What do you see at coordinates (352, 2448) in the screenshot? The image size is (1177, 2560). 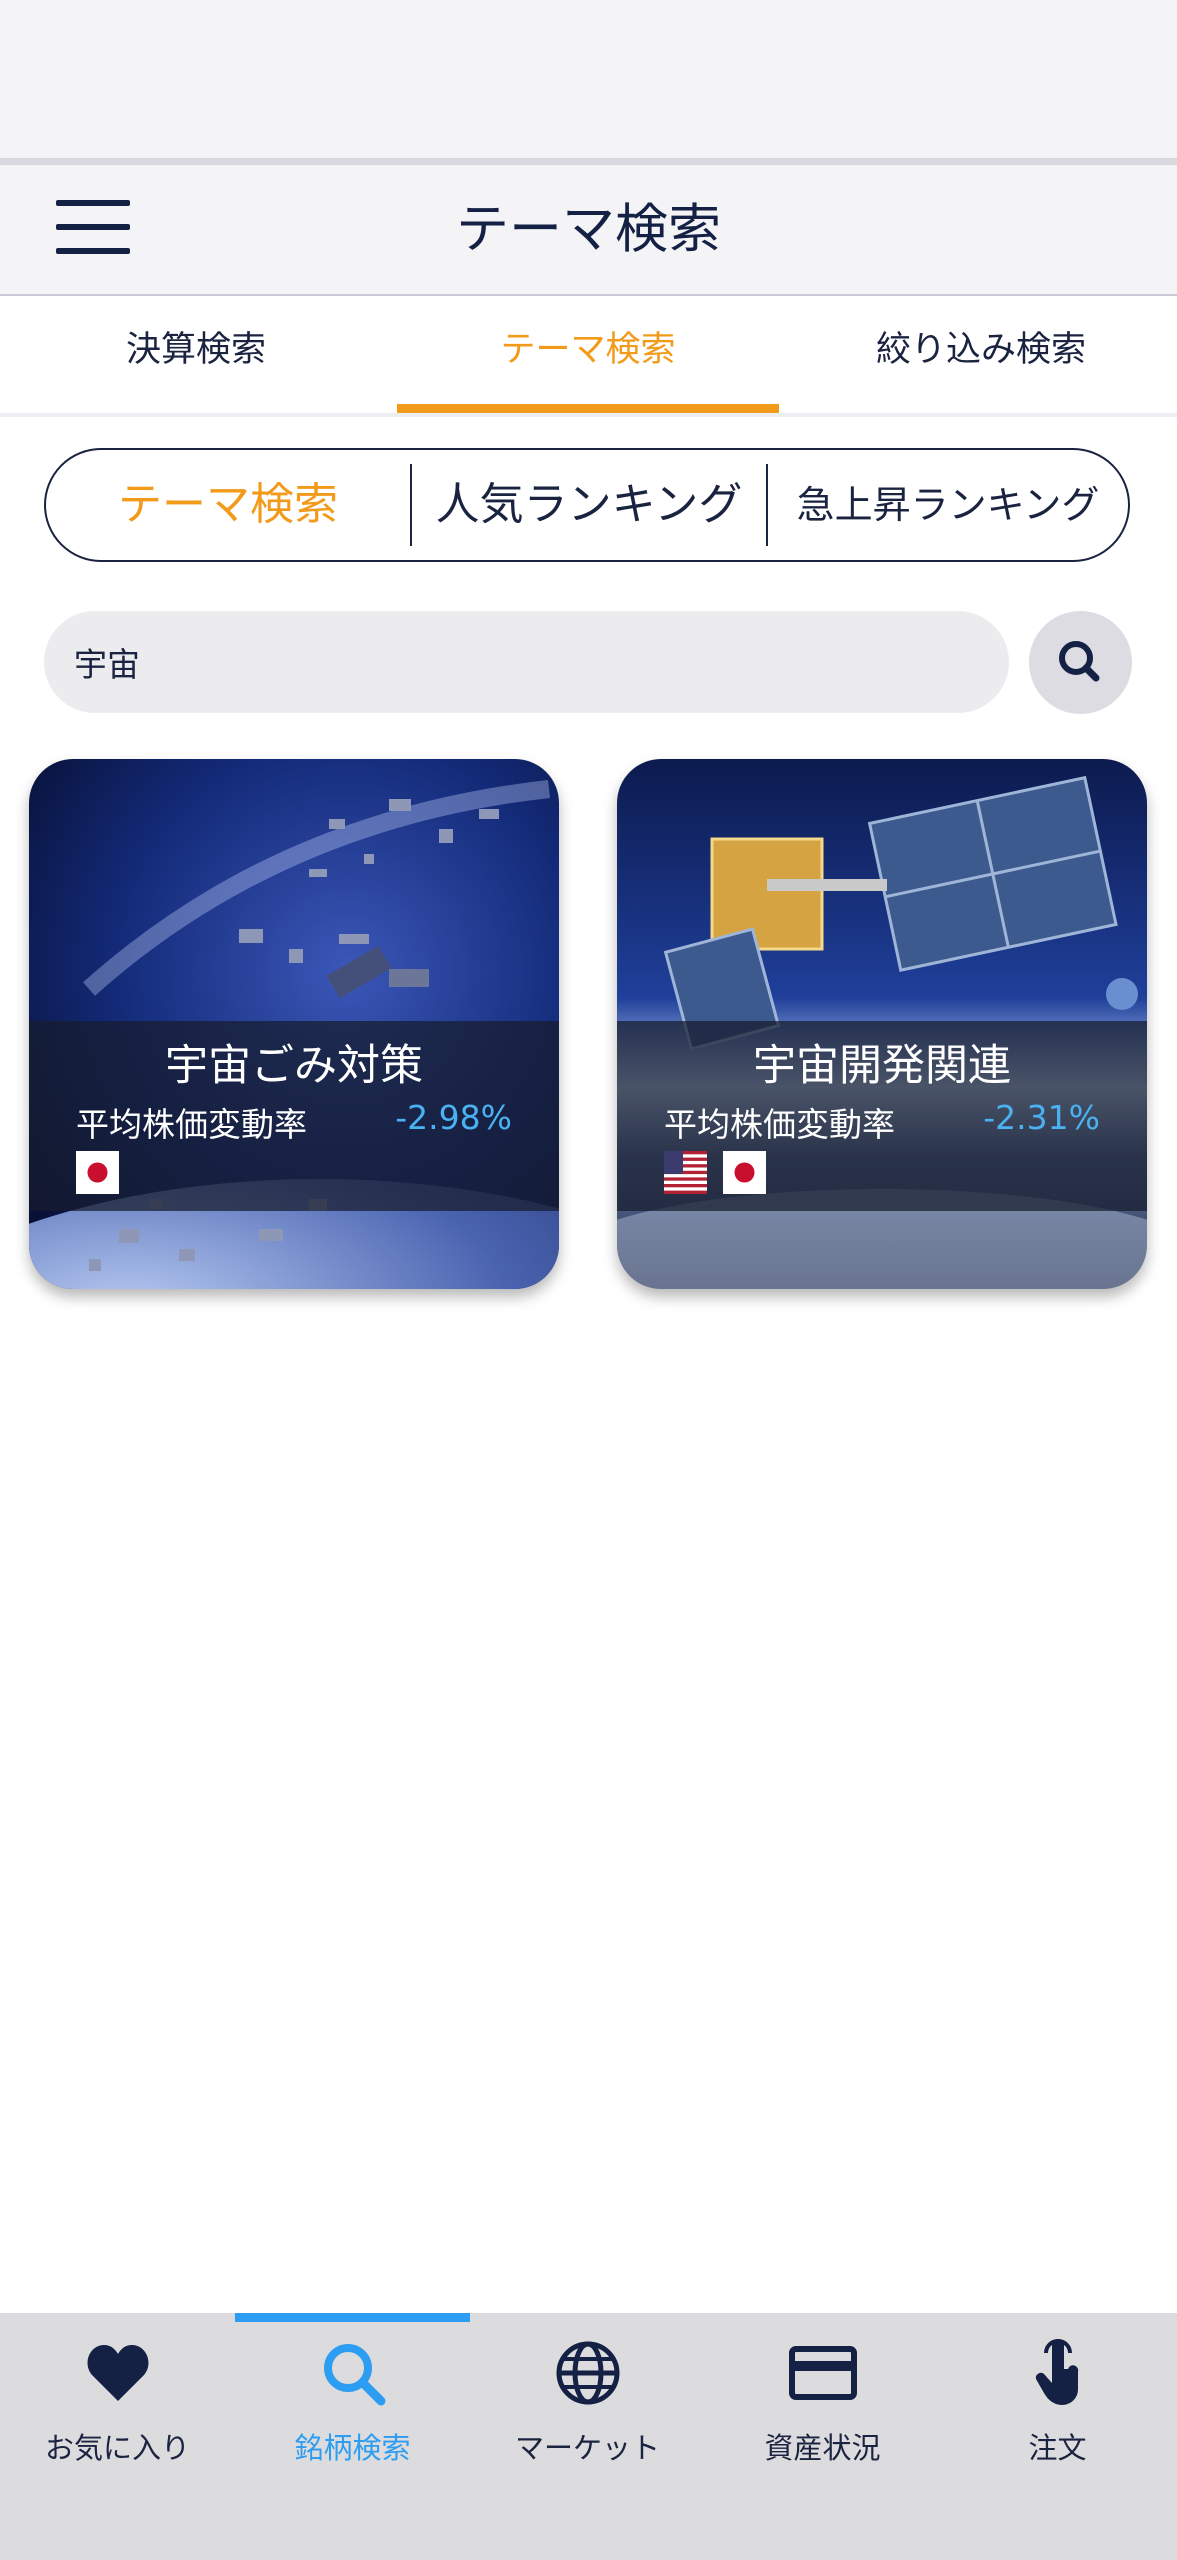 I see `nav-label: 銘柄検索` at bounding box center [352, 2448].